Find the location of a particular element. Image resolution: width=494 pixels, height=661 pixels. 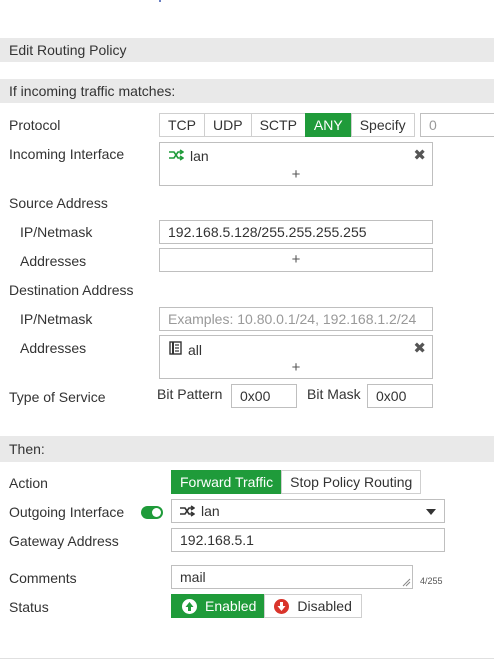

gateway-address-input: 192.168.5.1 is located at coordinates (308, 540).